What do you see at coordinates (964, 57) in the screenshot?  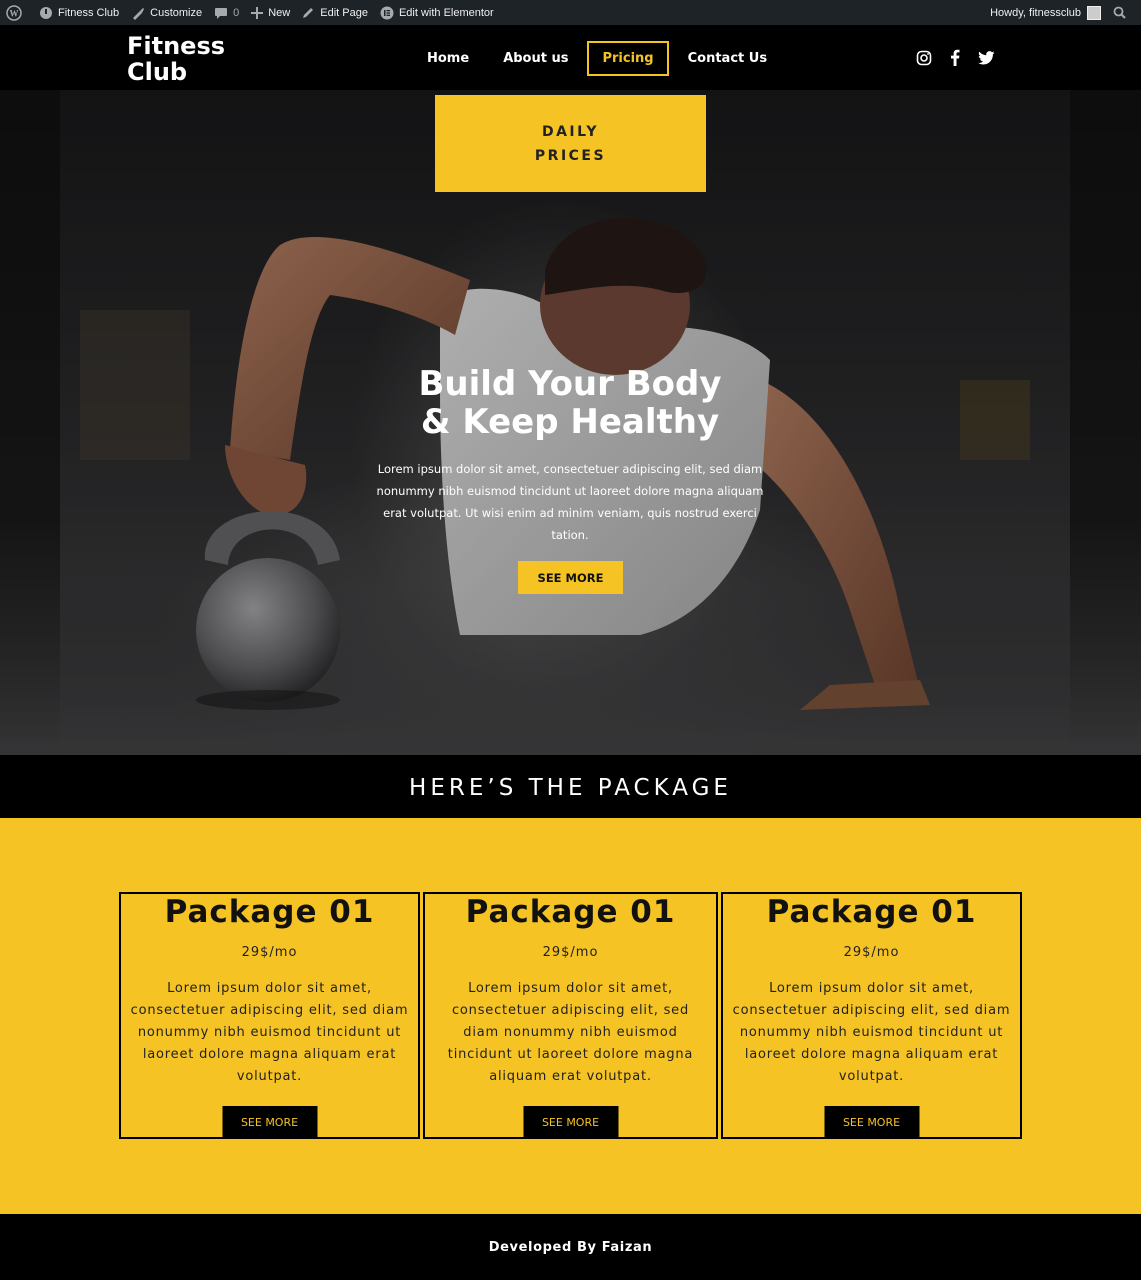 I see `social-links` at bounding box center [964, 57].